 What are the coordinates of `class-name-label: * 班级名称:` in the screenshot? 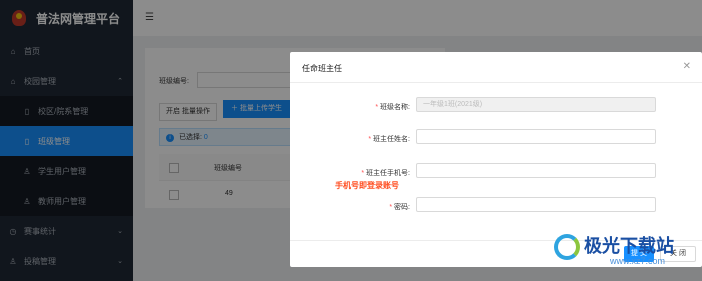 It's located at (350, 107).